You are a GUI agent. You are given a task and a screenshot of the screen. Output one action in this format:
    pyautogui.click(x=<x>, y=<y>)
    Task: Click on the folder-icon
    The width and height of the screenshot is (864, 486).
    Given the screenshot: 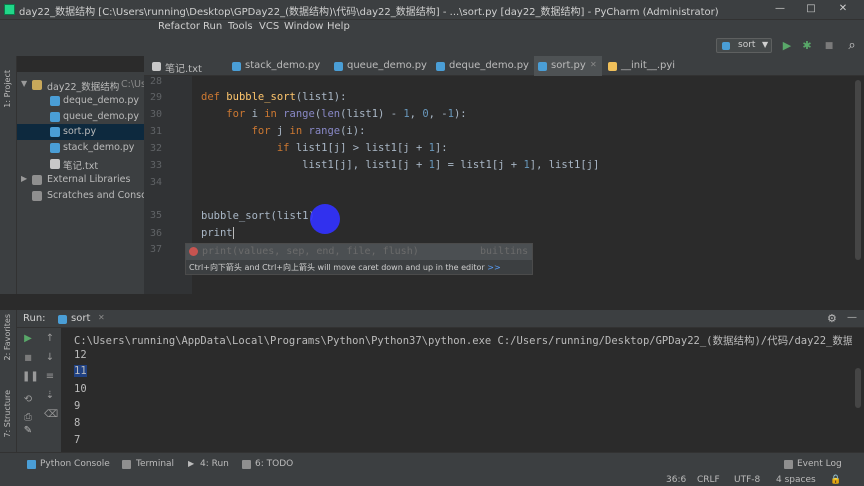 What is the action you would take?
    pyautogui.click(x=37, y=85)
    